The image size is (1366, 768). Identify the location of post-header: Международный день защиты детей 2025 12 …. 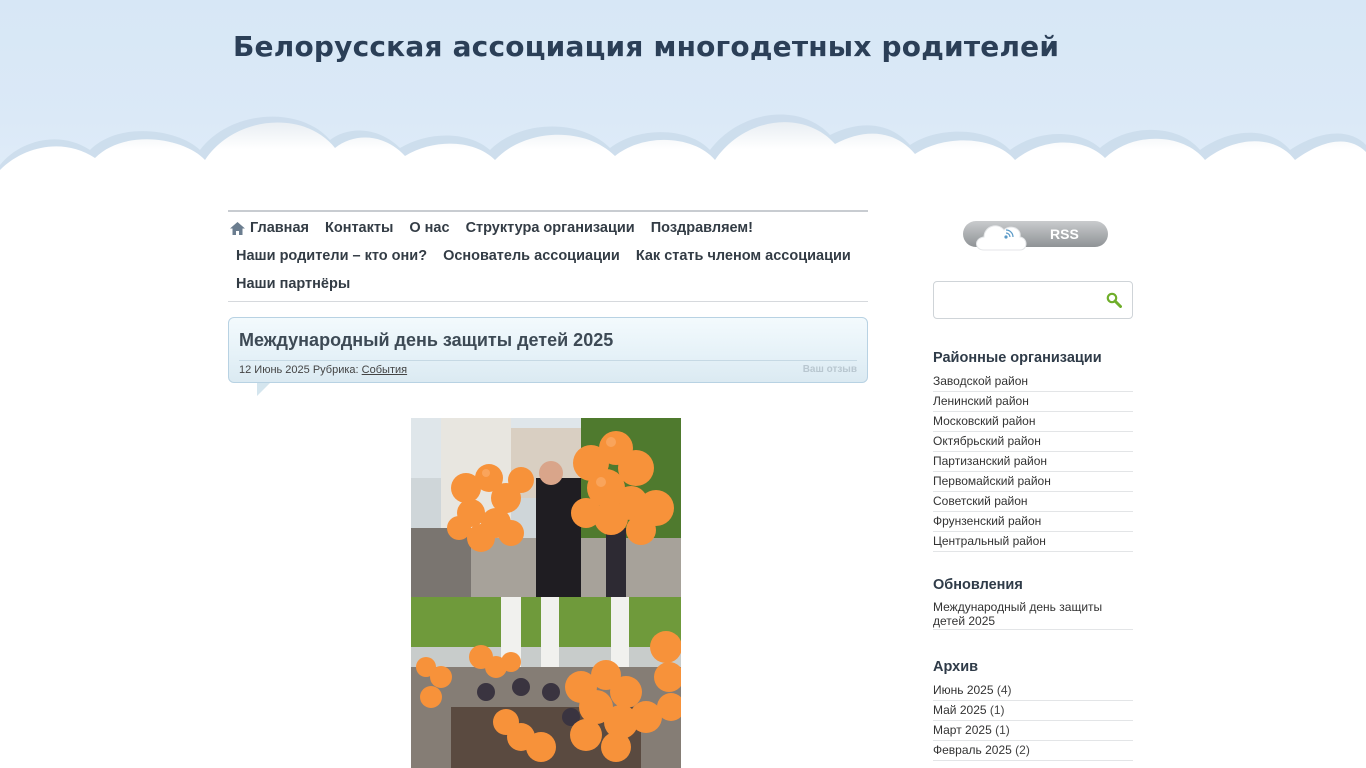
(548, 356).